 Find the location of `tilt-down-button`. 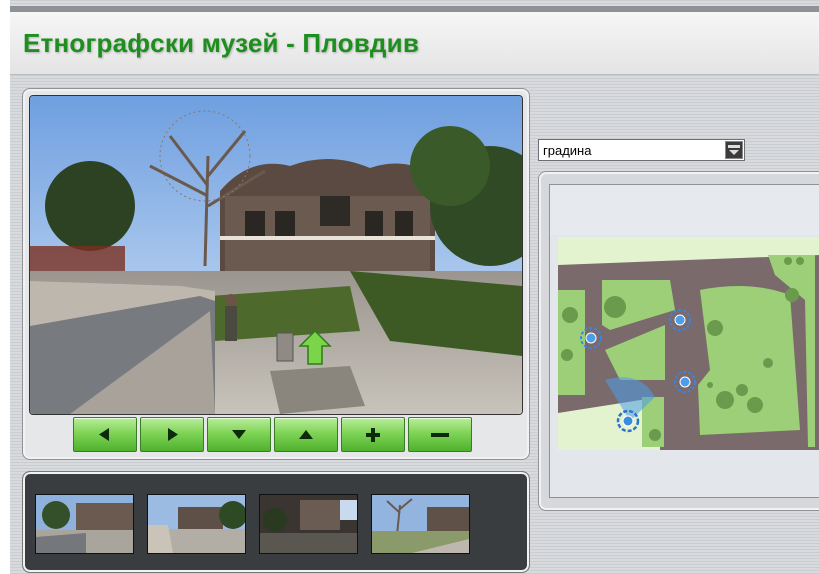

tilt-down-button is located at coordinates (239, 434).